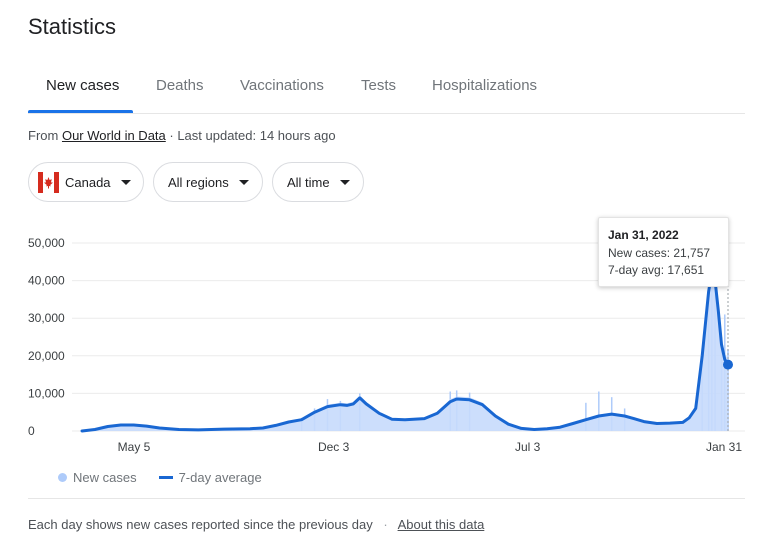 The width and height of the screenshot is (763, 550). I want to click on y-tick-label: 50,000, so click(46, 243).